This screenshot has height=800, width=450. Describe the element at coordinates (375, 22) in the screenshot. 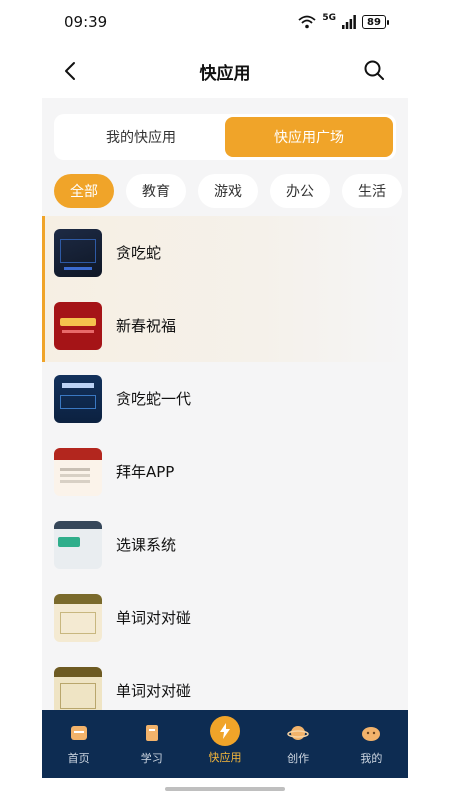

I see `battery-icon: 89` at that location.